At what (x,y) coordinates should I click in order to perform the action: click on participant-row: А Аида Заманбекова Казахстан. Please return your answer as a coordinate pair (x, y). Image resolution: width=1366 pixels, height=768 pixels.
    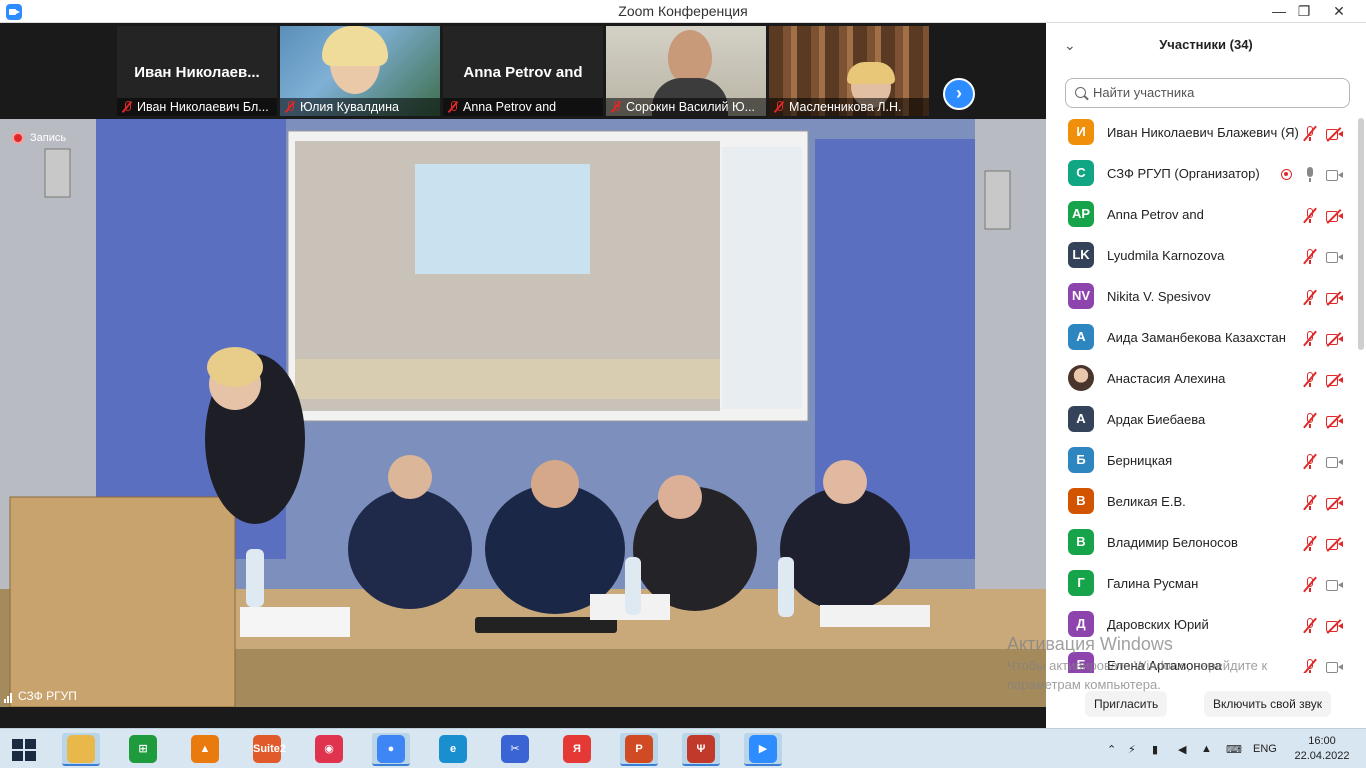
    Looking at the image, I should click on (1201, 338).